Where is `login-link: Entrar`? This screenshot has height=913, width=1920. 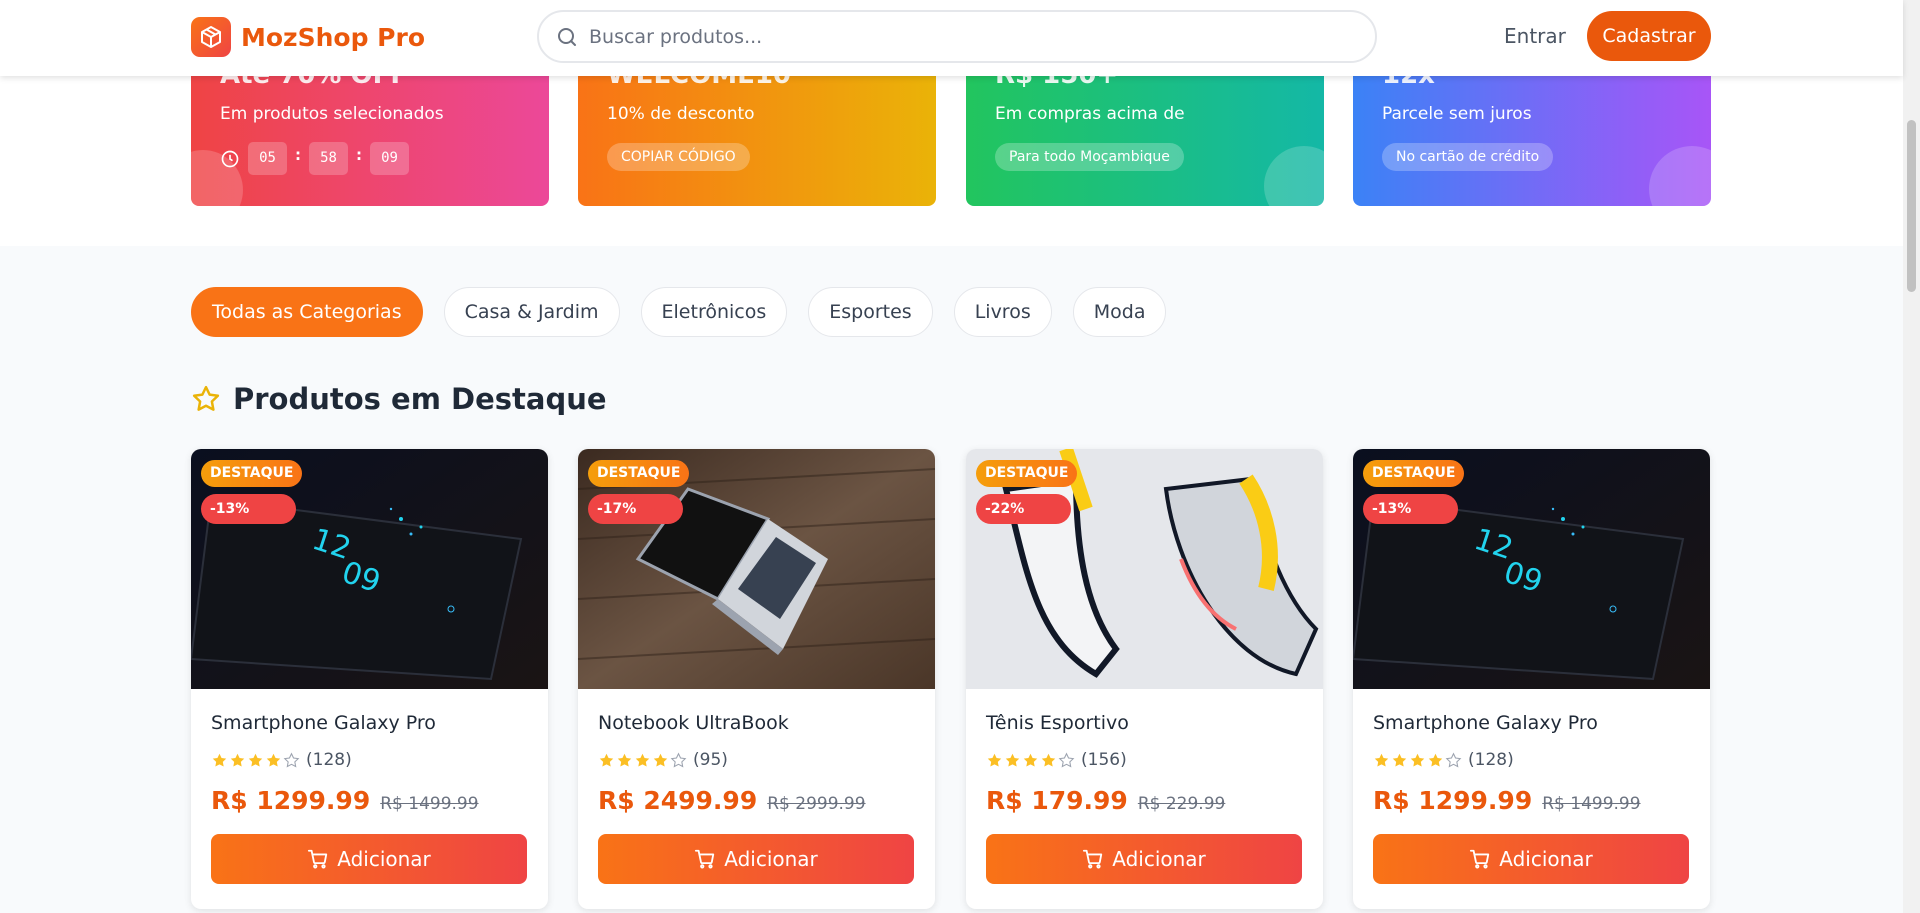
login-link: Entrar is located at coordinates (1535, 36).